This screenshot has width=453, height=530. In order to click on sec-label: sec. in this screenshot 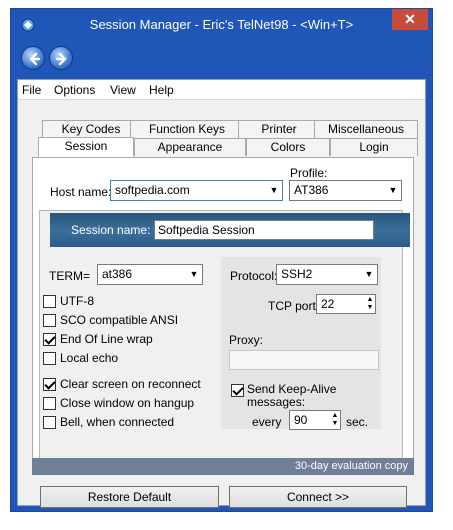, I will do `click(357, 422)`.